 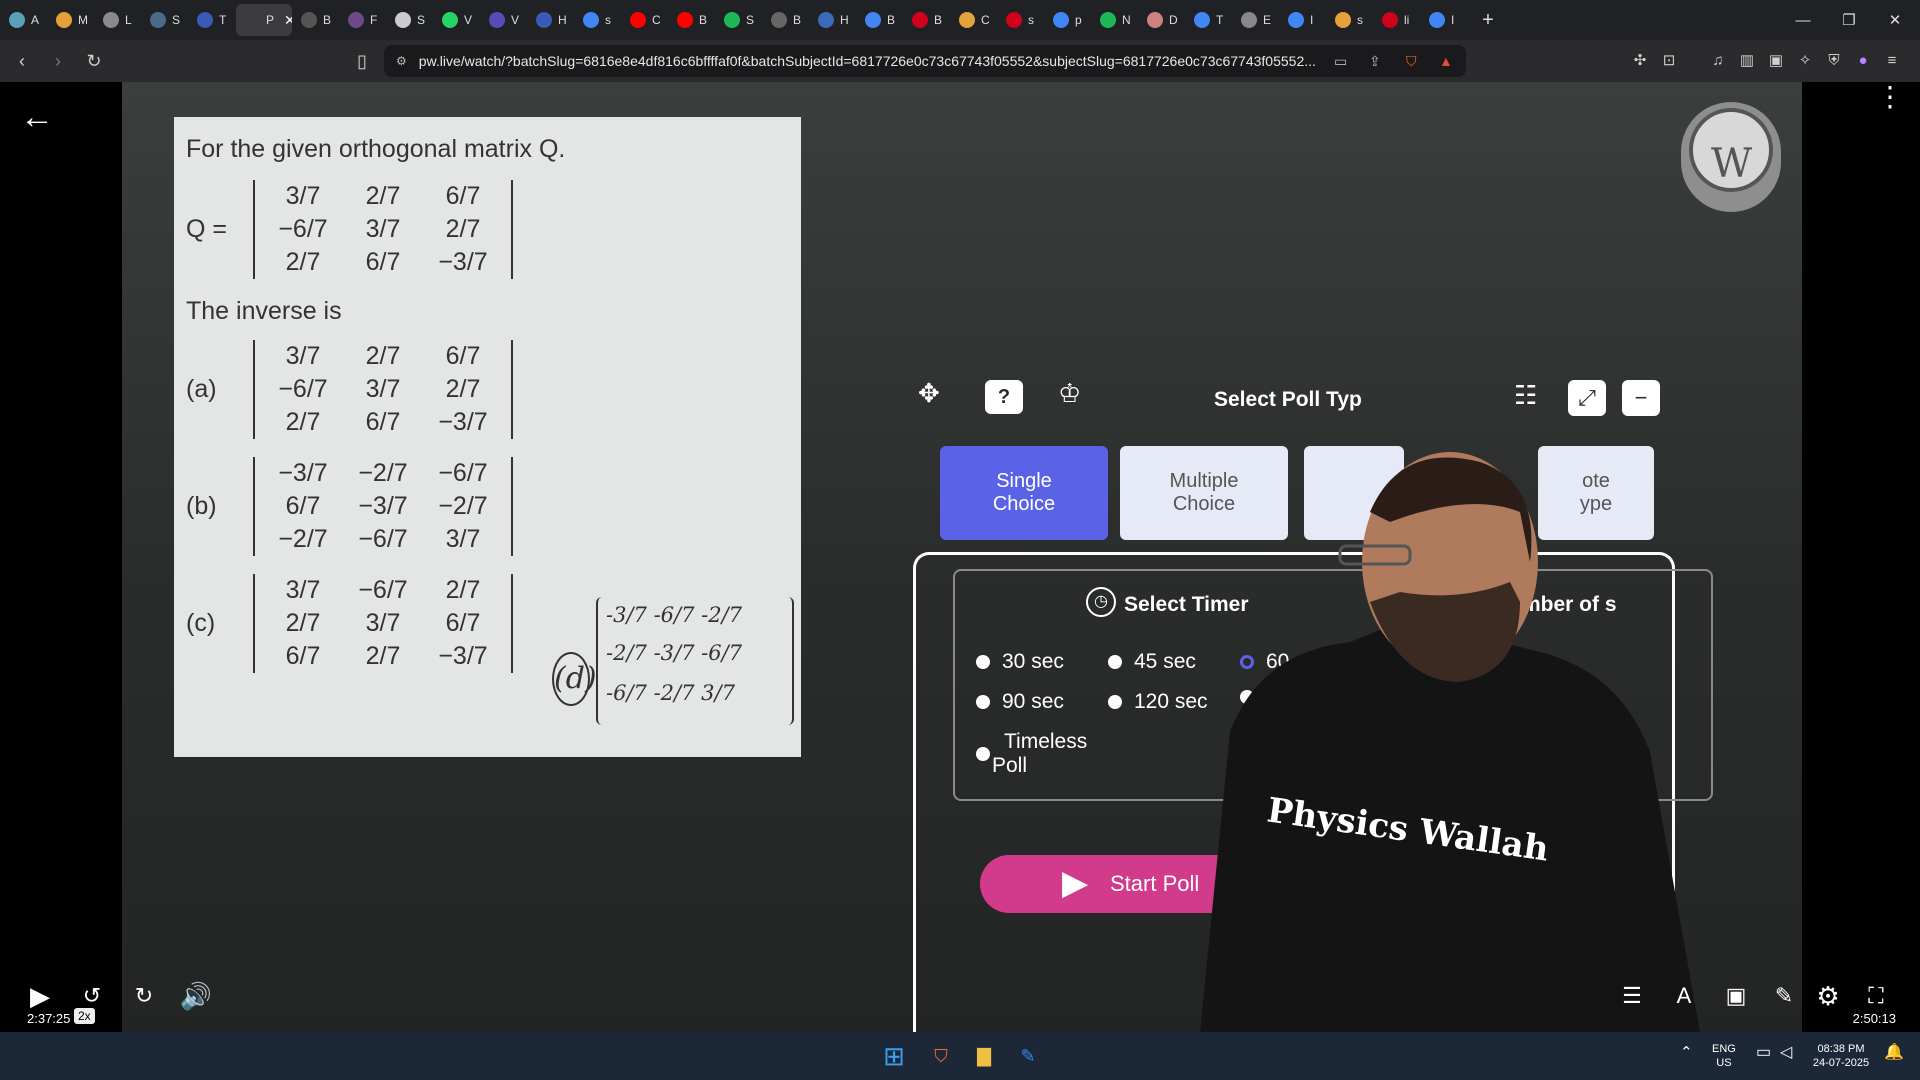 I want to click on move-icon: ✥, so click(x=929, y=393).